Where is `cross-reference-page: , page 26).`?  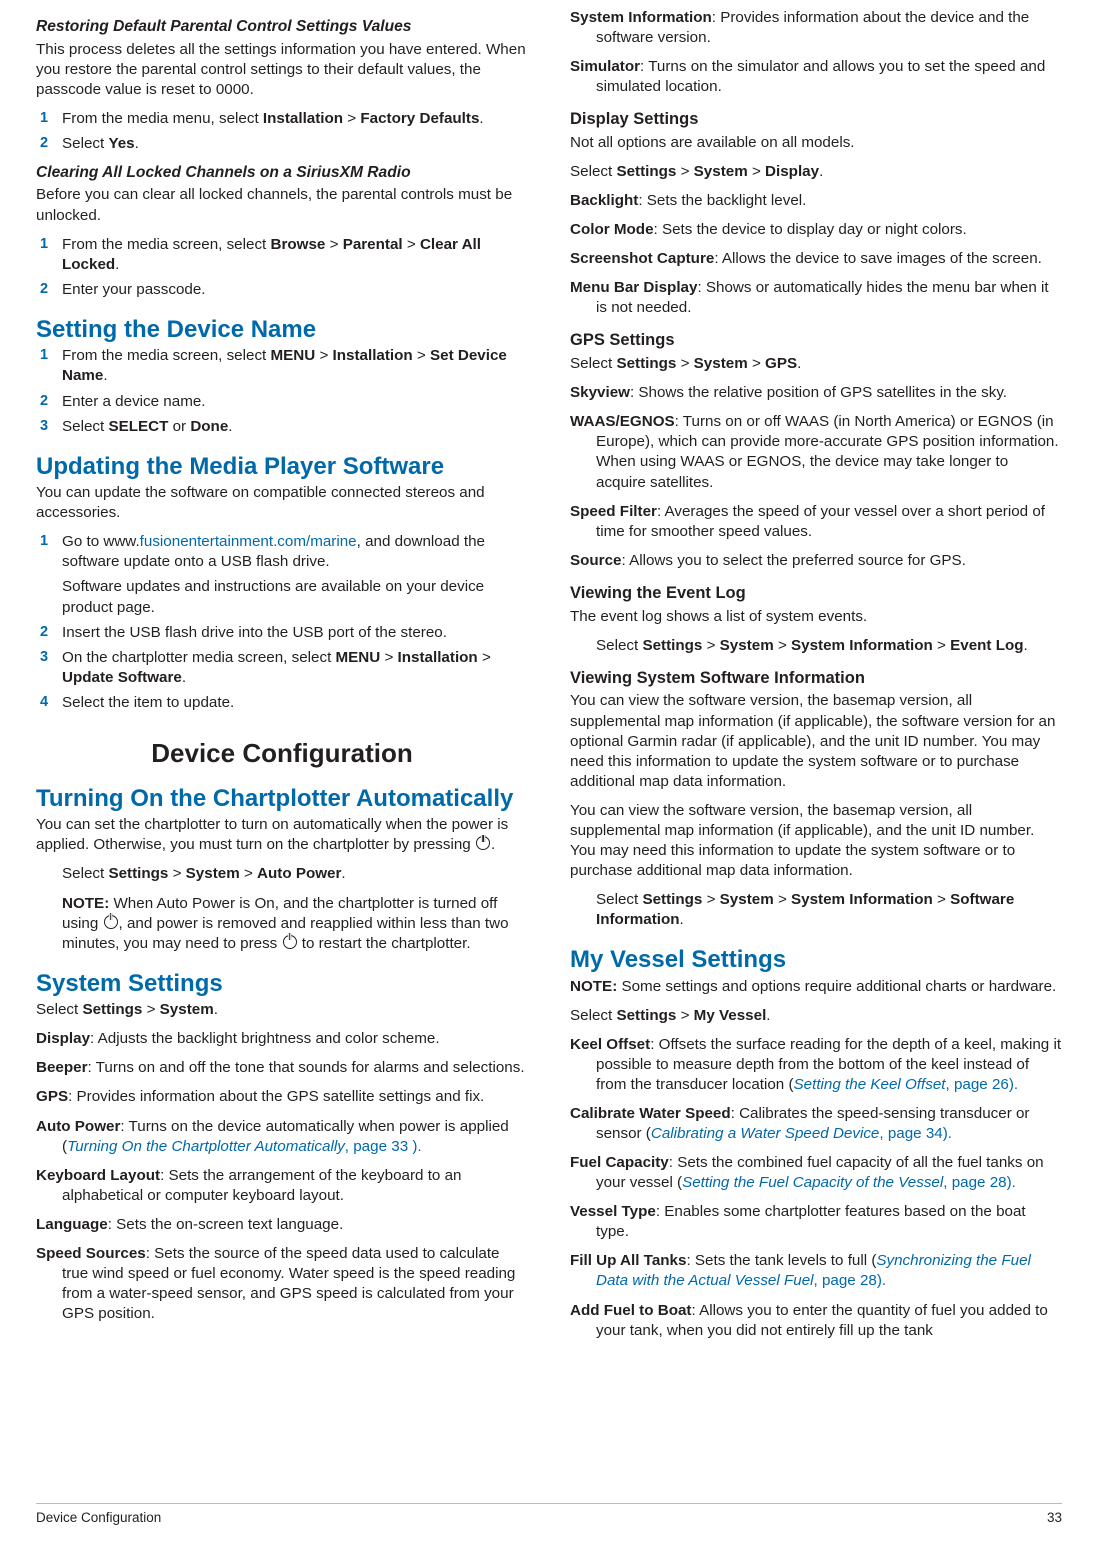 cross-reference-page: , page 26). is located at coordinates (982, 1084).